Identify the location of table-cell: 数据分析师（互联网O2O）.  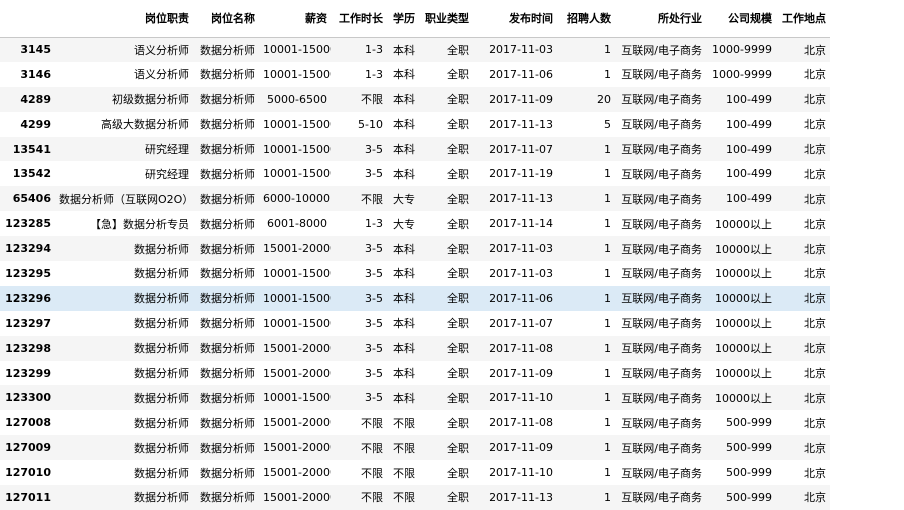
(126, 199).